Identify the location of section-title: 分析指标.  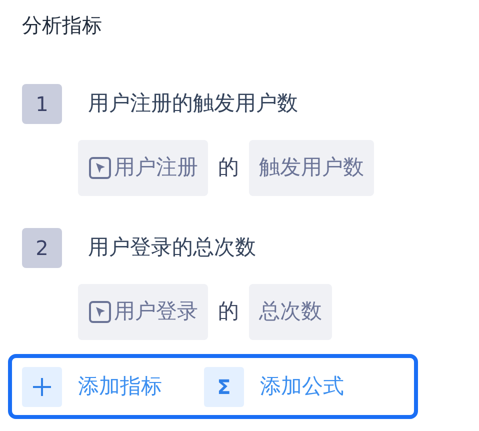
(62, 25).